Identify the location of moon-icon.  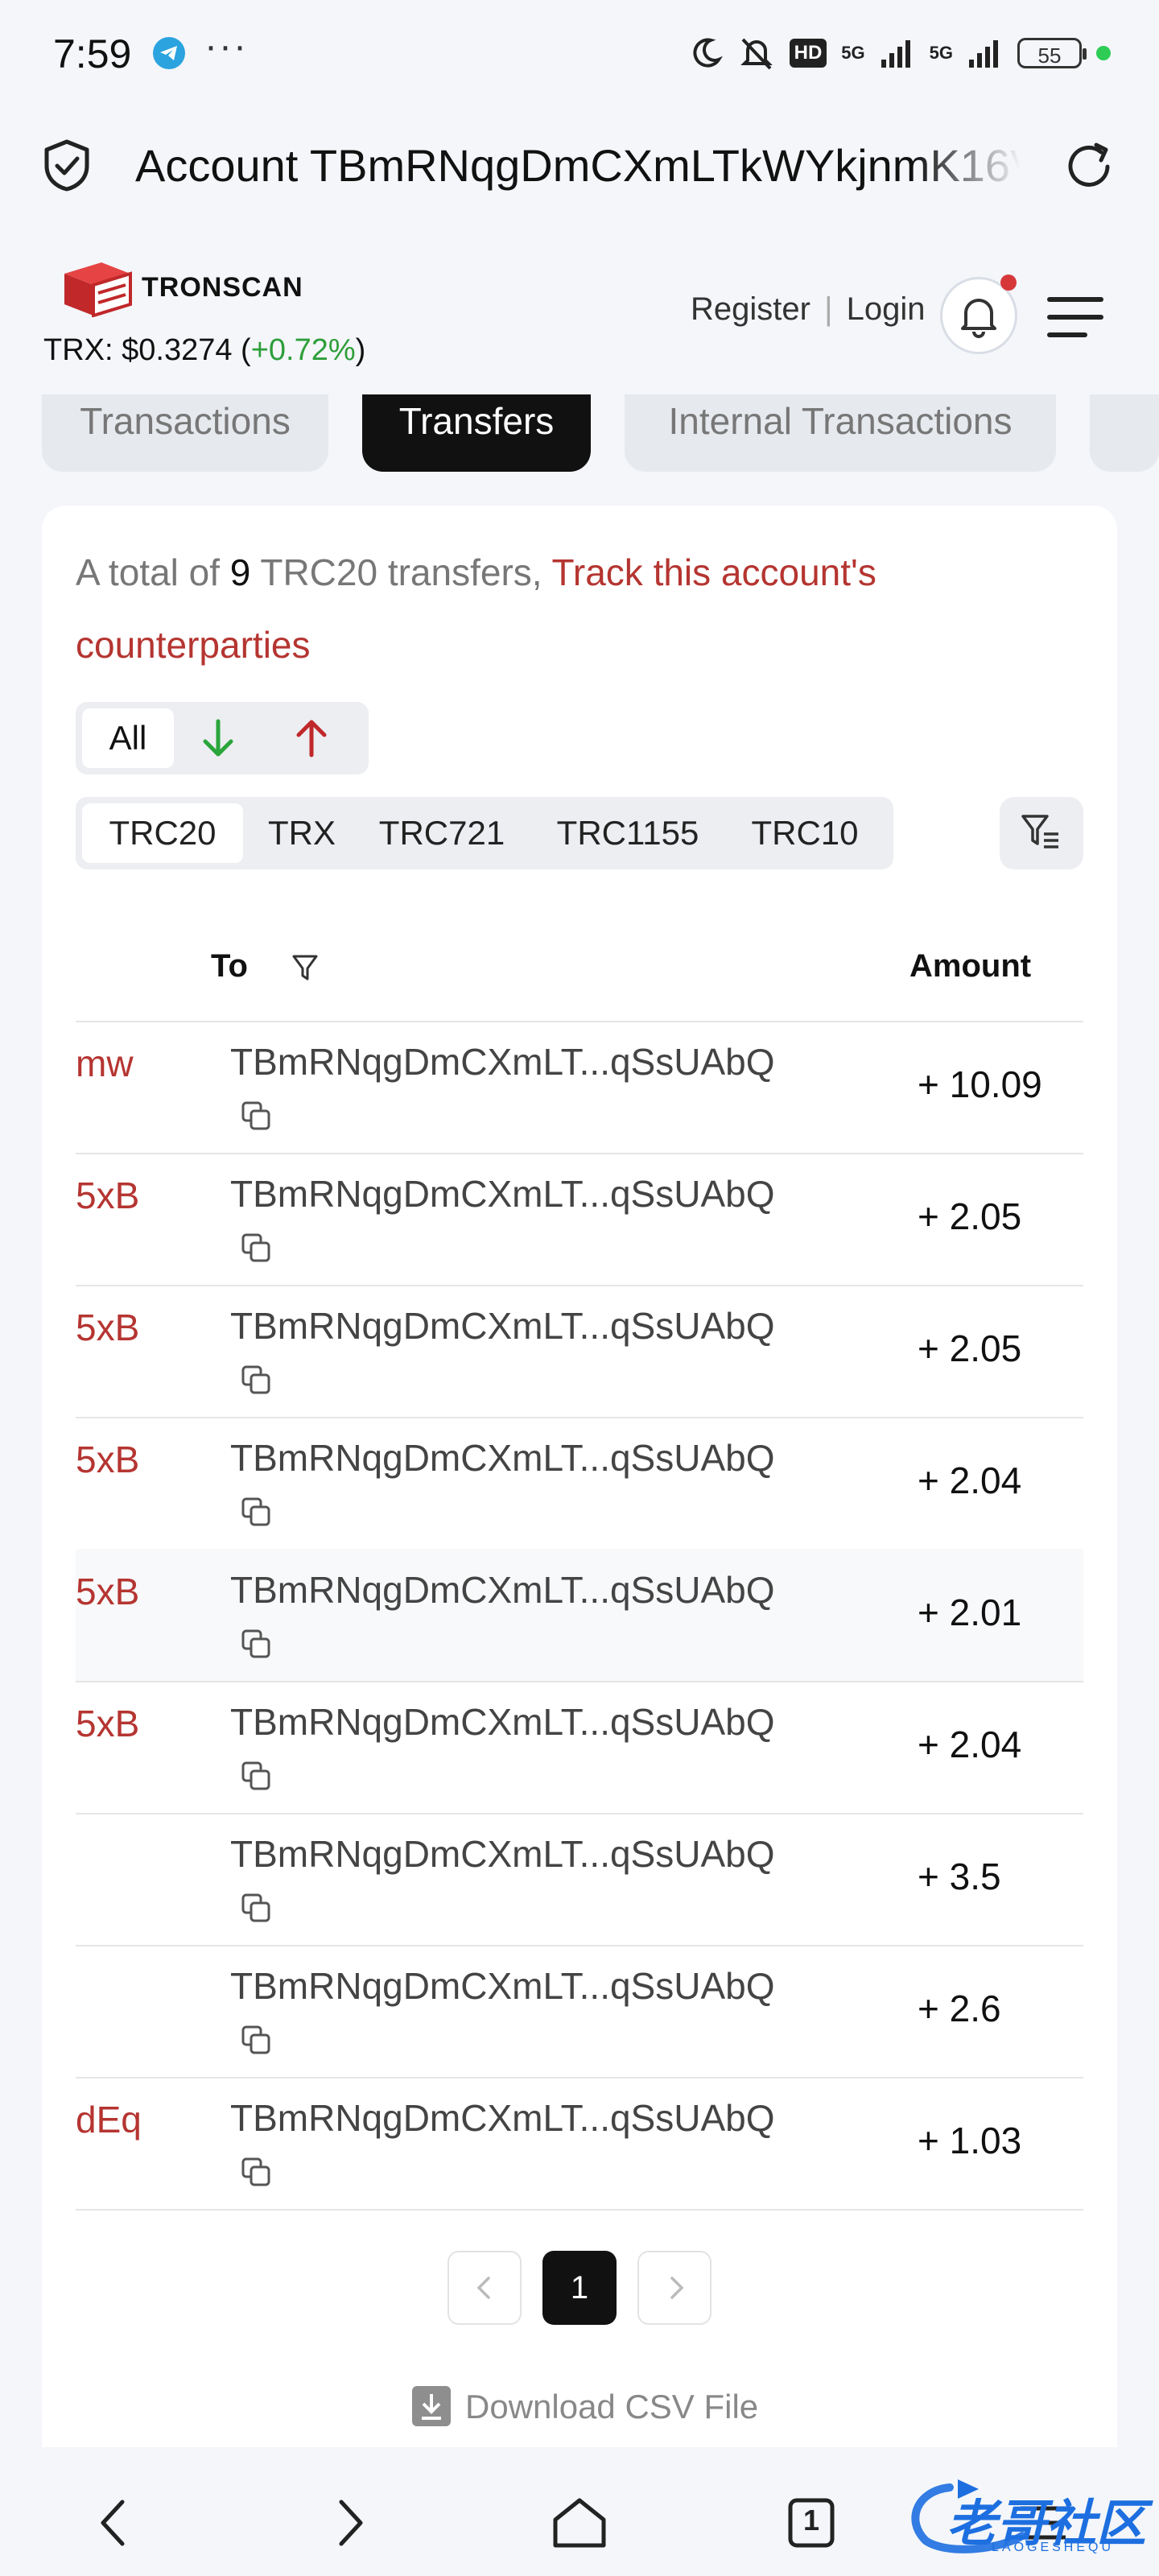
(708, 53).